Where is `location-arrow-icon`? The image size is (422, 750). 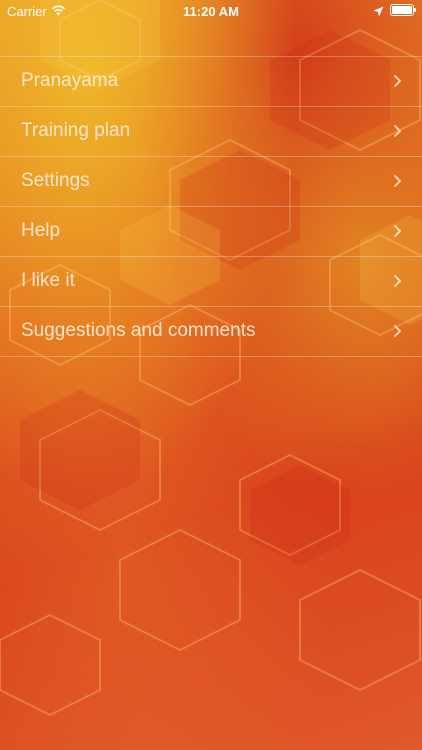
location-arrow-icon is located at coordinates (378, 12).